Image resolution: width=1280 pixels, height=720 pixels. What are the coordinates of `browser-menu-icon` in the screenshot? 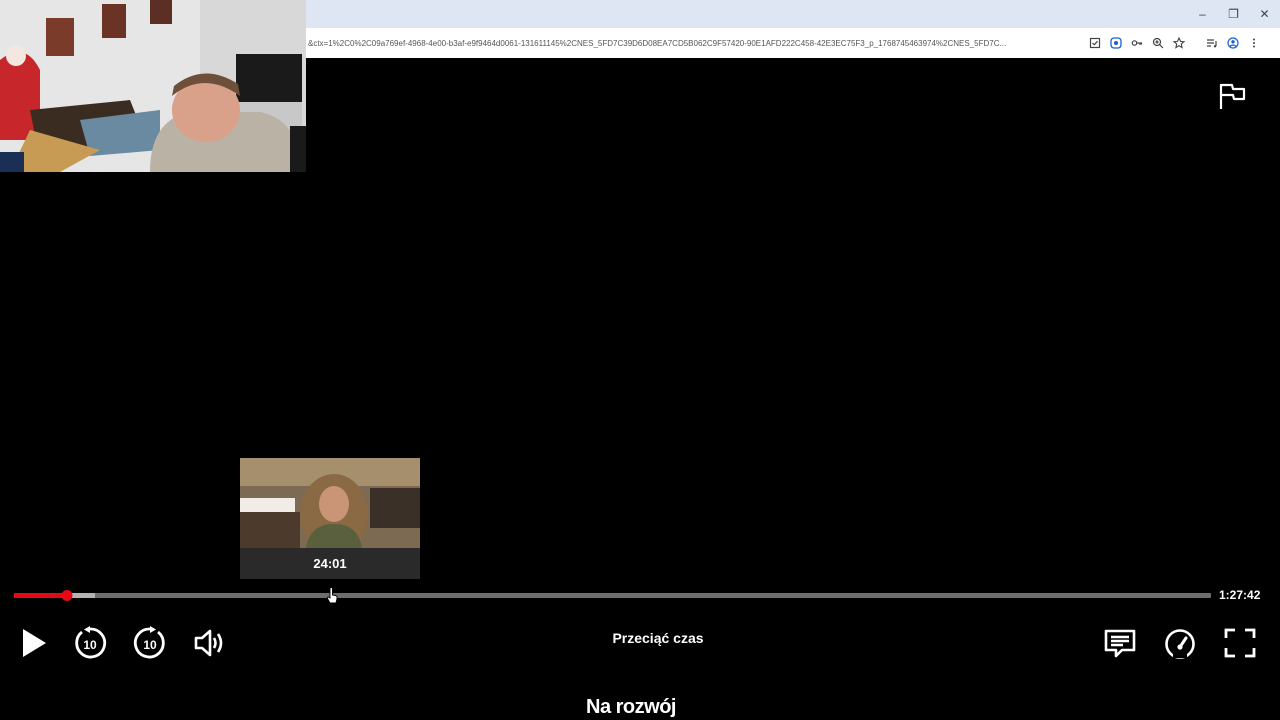 It's located at (1253, 43).